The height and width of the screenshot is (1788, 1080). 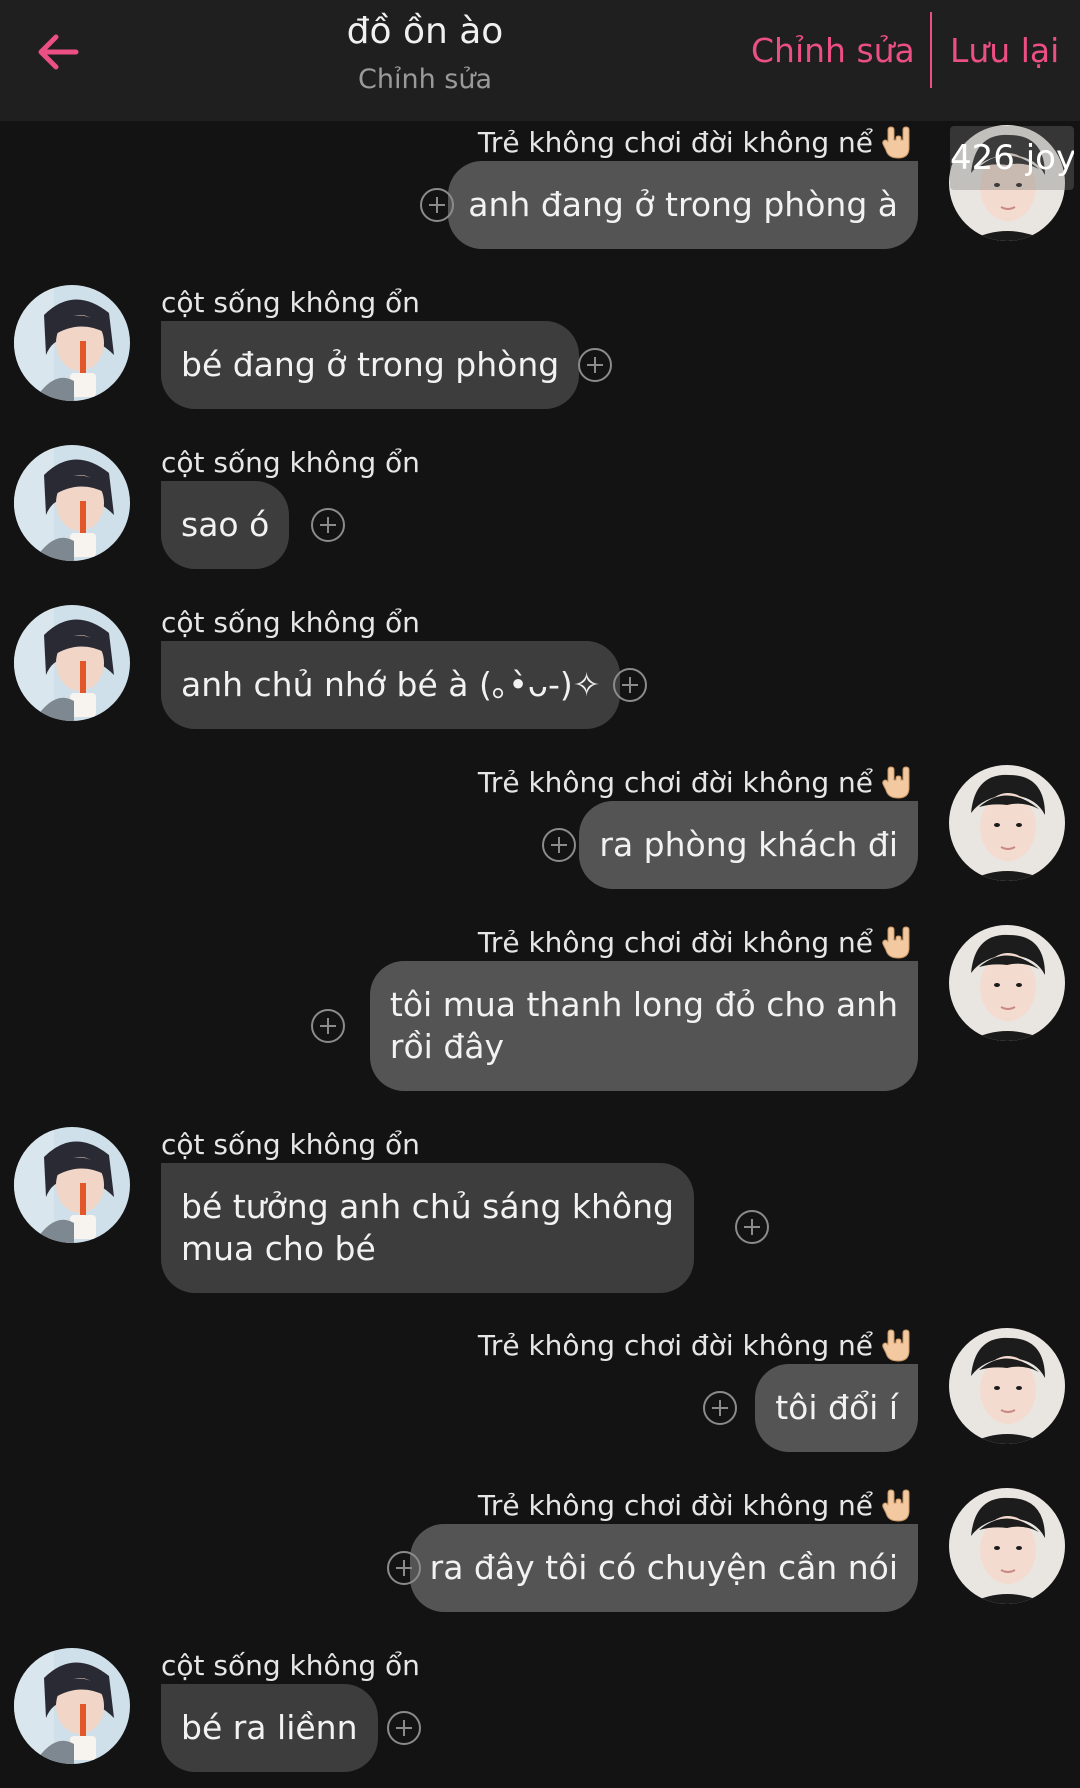 I want to click on top-bar: đồ ồn ào Chỉnh sửa Chỉnh sửa Lưu lại, so click(x=540, y=60).